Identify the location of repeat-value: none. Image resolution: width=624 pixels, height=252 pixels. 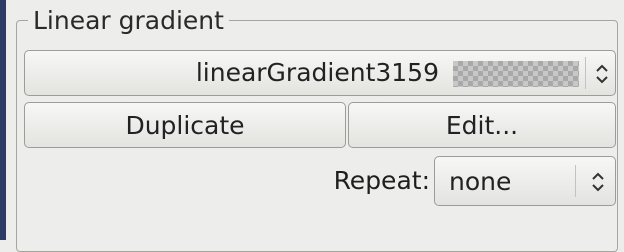
(480, 181).